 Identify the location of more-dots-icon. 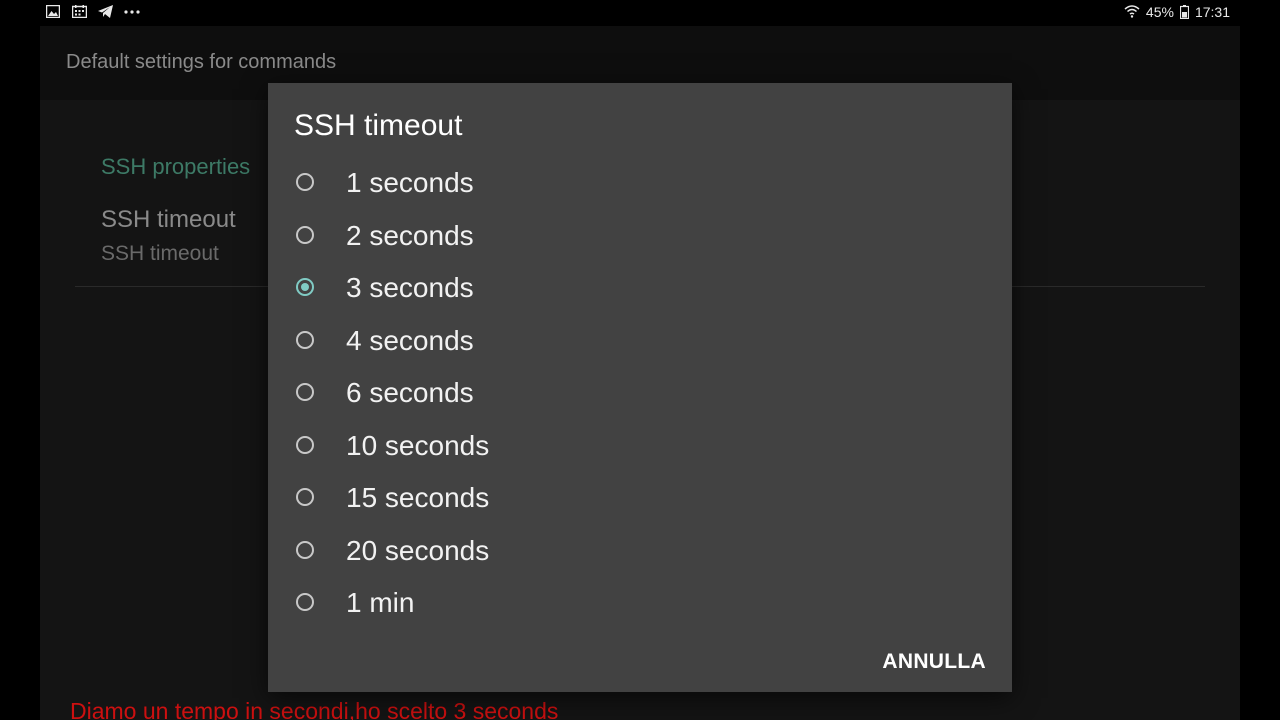
(132, 12).